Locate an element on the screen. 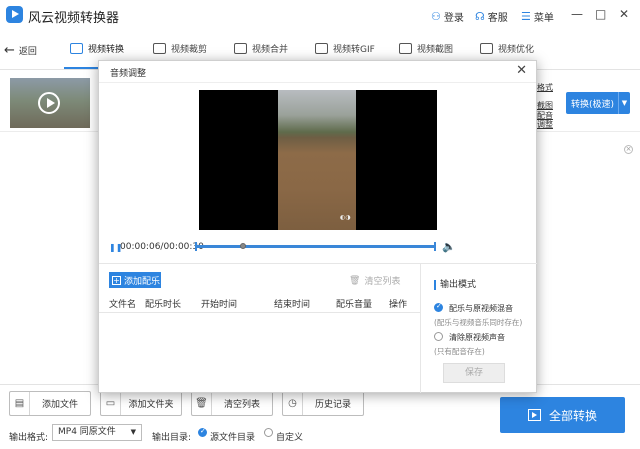  tab-label: 视频截图 is located at coordinates (435, 50).